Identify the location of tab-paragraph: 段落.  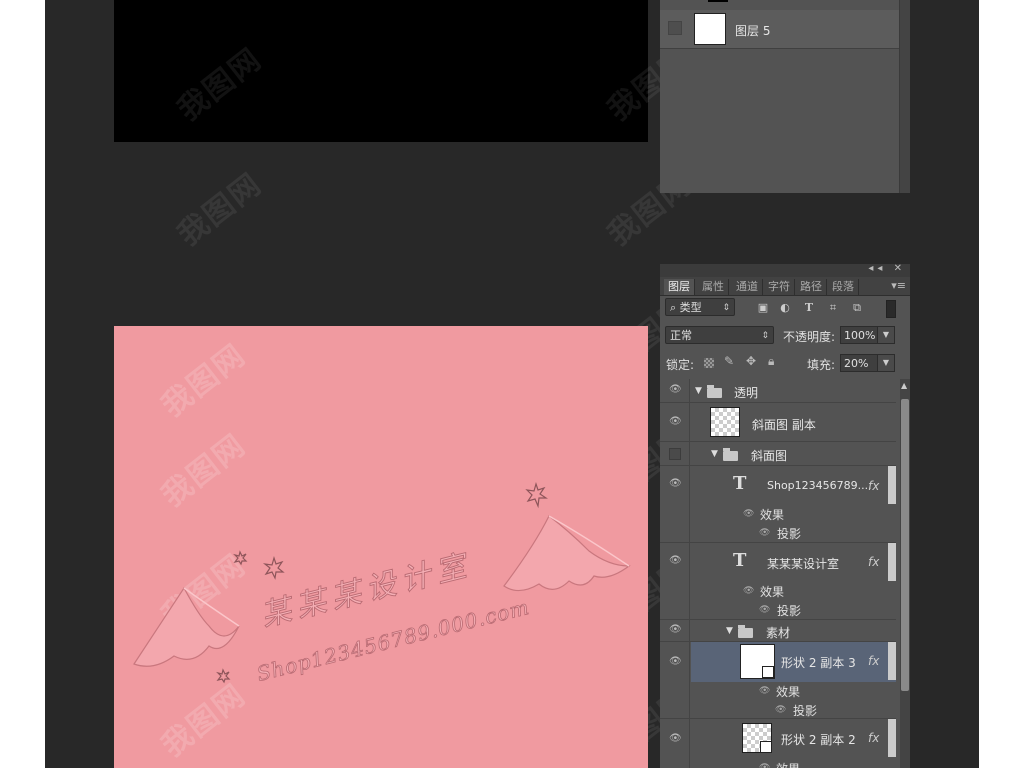
(843, 287).